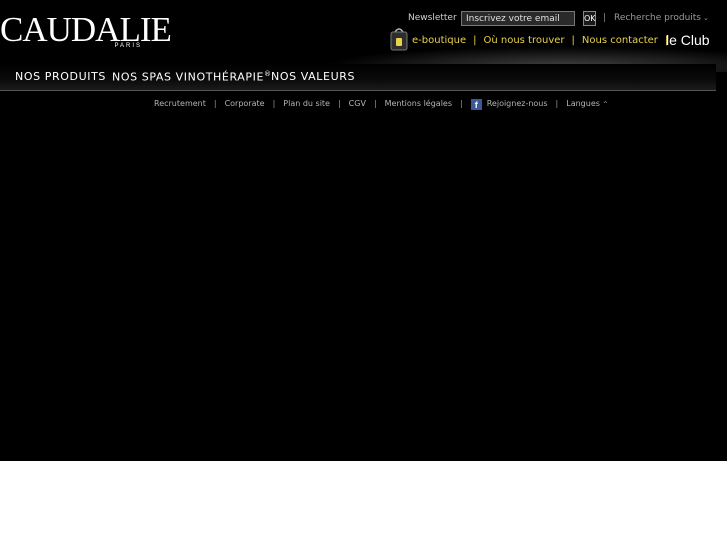 The height and width of the screenshot is (545, 727). I want to click on logo-wordmark: CAUDALIE, so click(86, 29).